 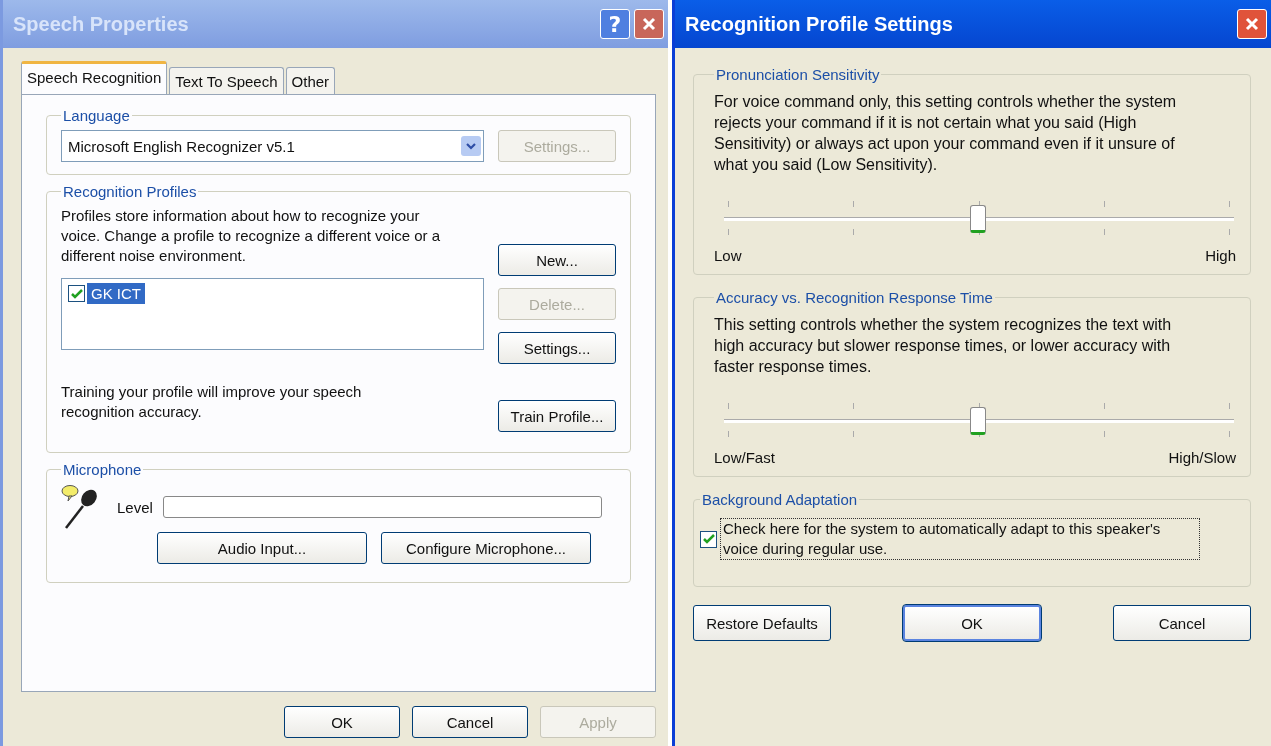 What do you see at coordinates (762, 623) in the screenshot?
I see `dialog-button: Restore Defaults` at bounding box center [762, 623].